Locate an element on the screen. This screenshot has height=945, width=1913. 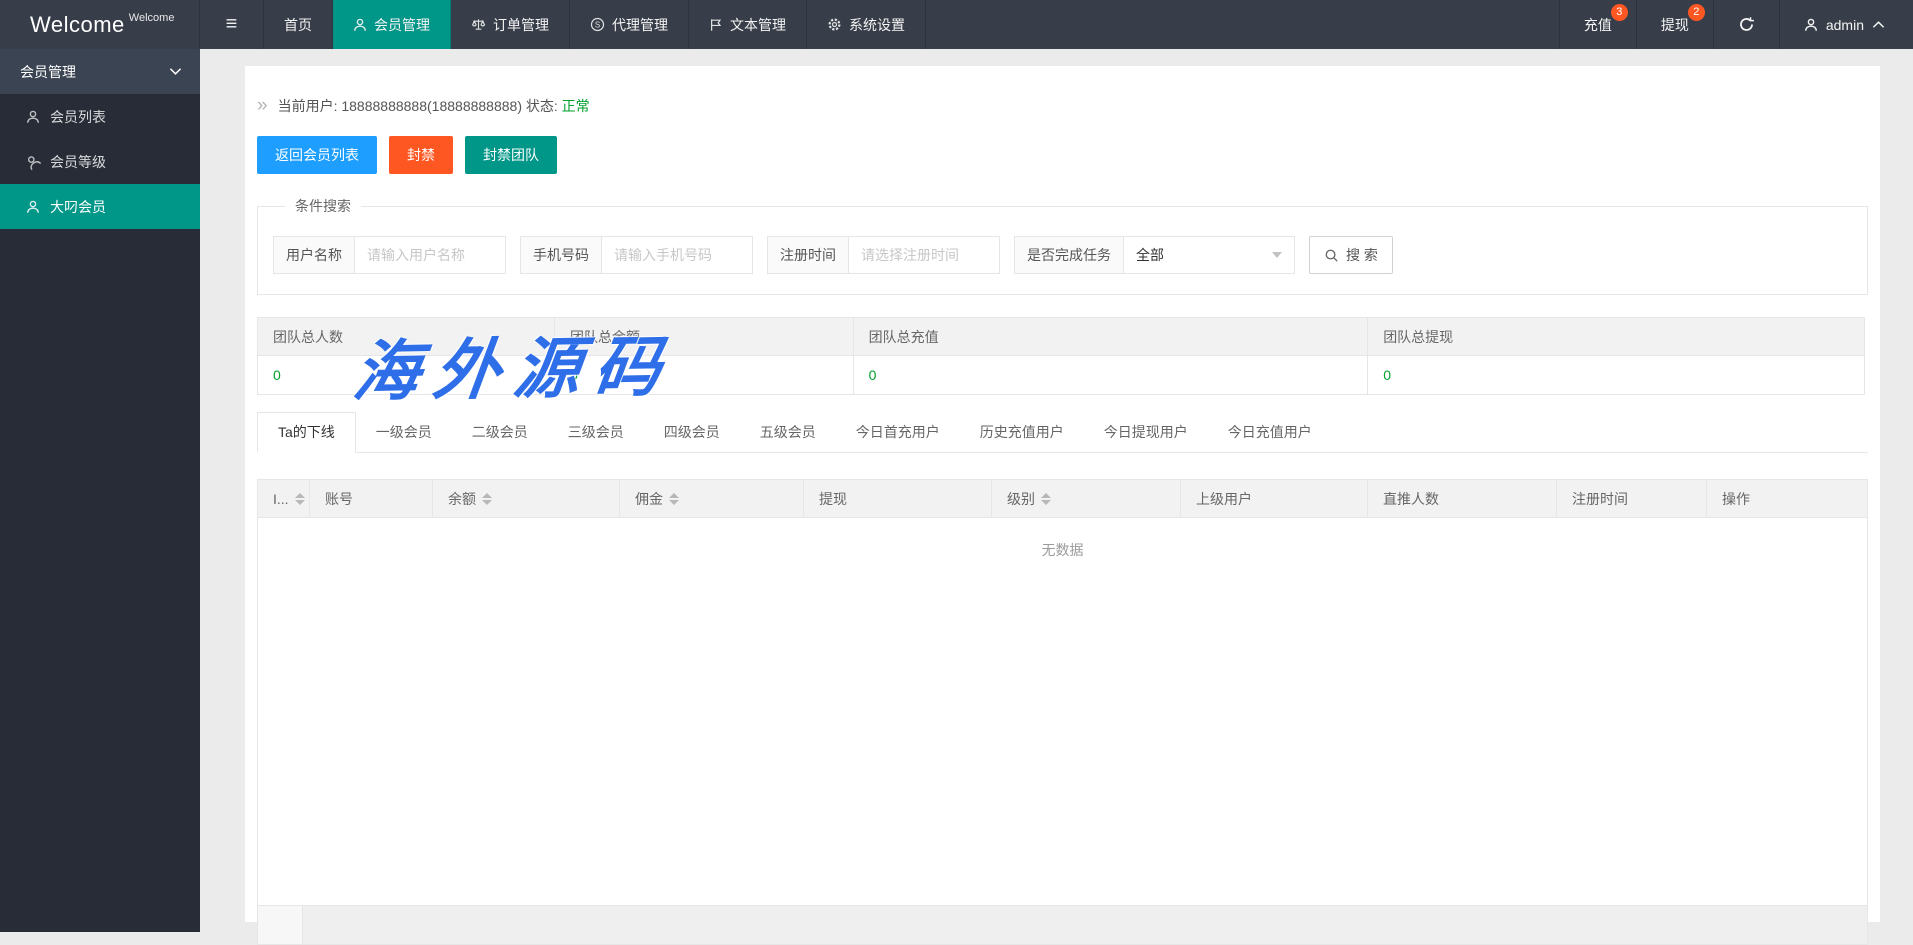
topbar-right-actions: 充值 3 提现 2 admin is located at coordinates (1735, 24).